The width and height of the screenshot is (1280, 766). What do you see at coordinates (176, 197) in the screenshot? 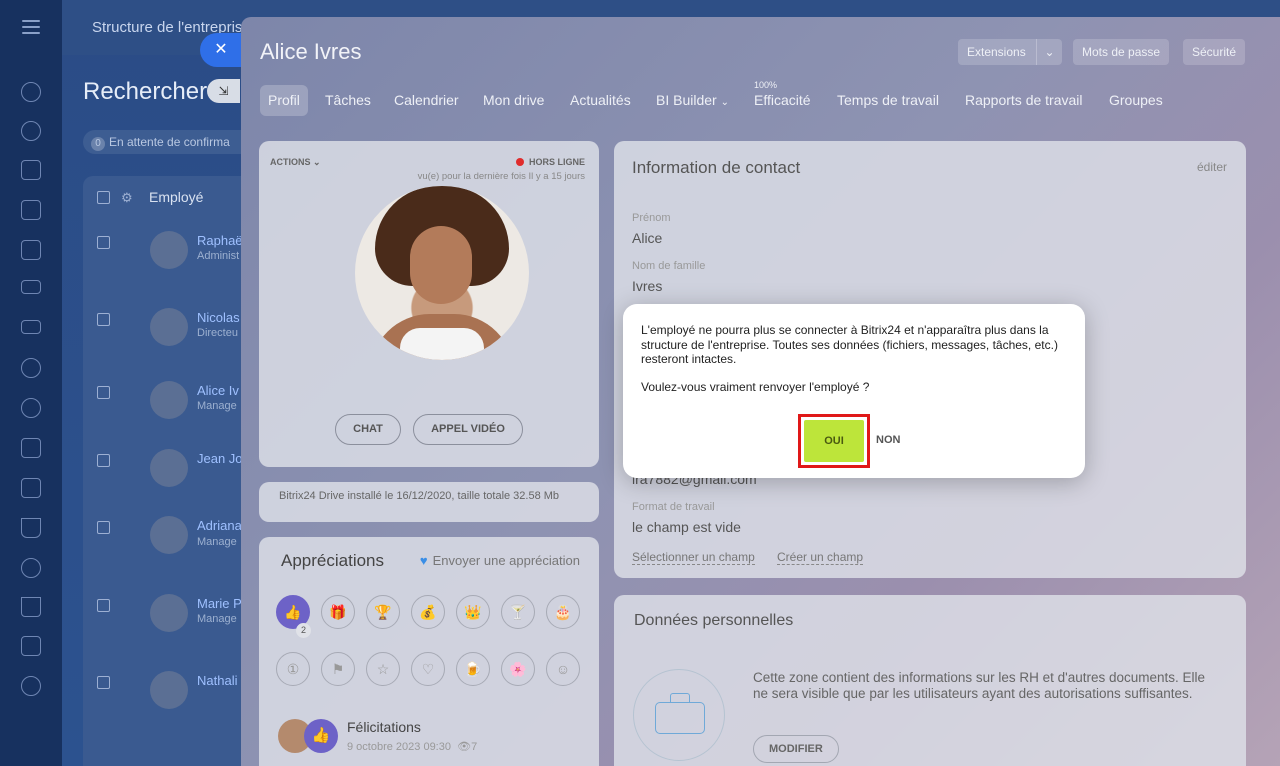
I see `employee-column-header: Employé` at bounding box center [176, 197].